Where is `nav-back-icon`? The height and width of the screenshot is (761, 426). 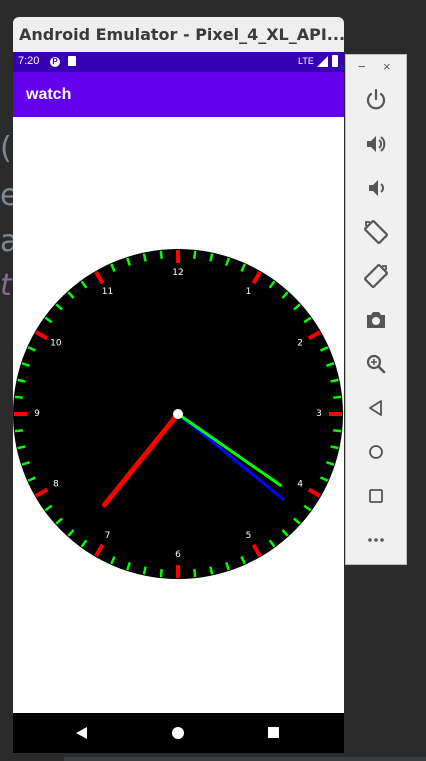
nav-back-icon is located at coordinates (81, 733).